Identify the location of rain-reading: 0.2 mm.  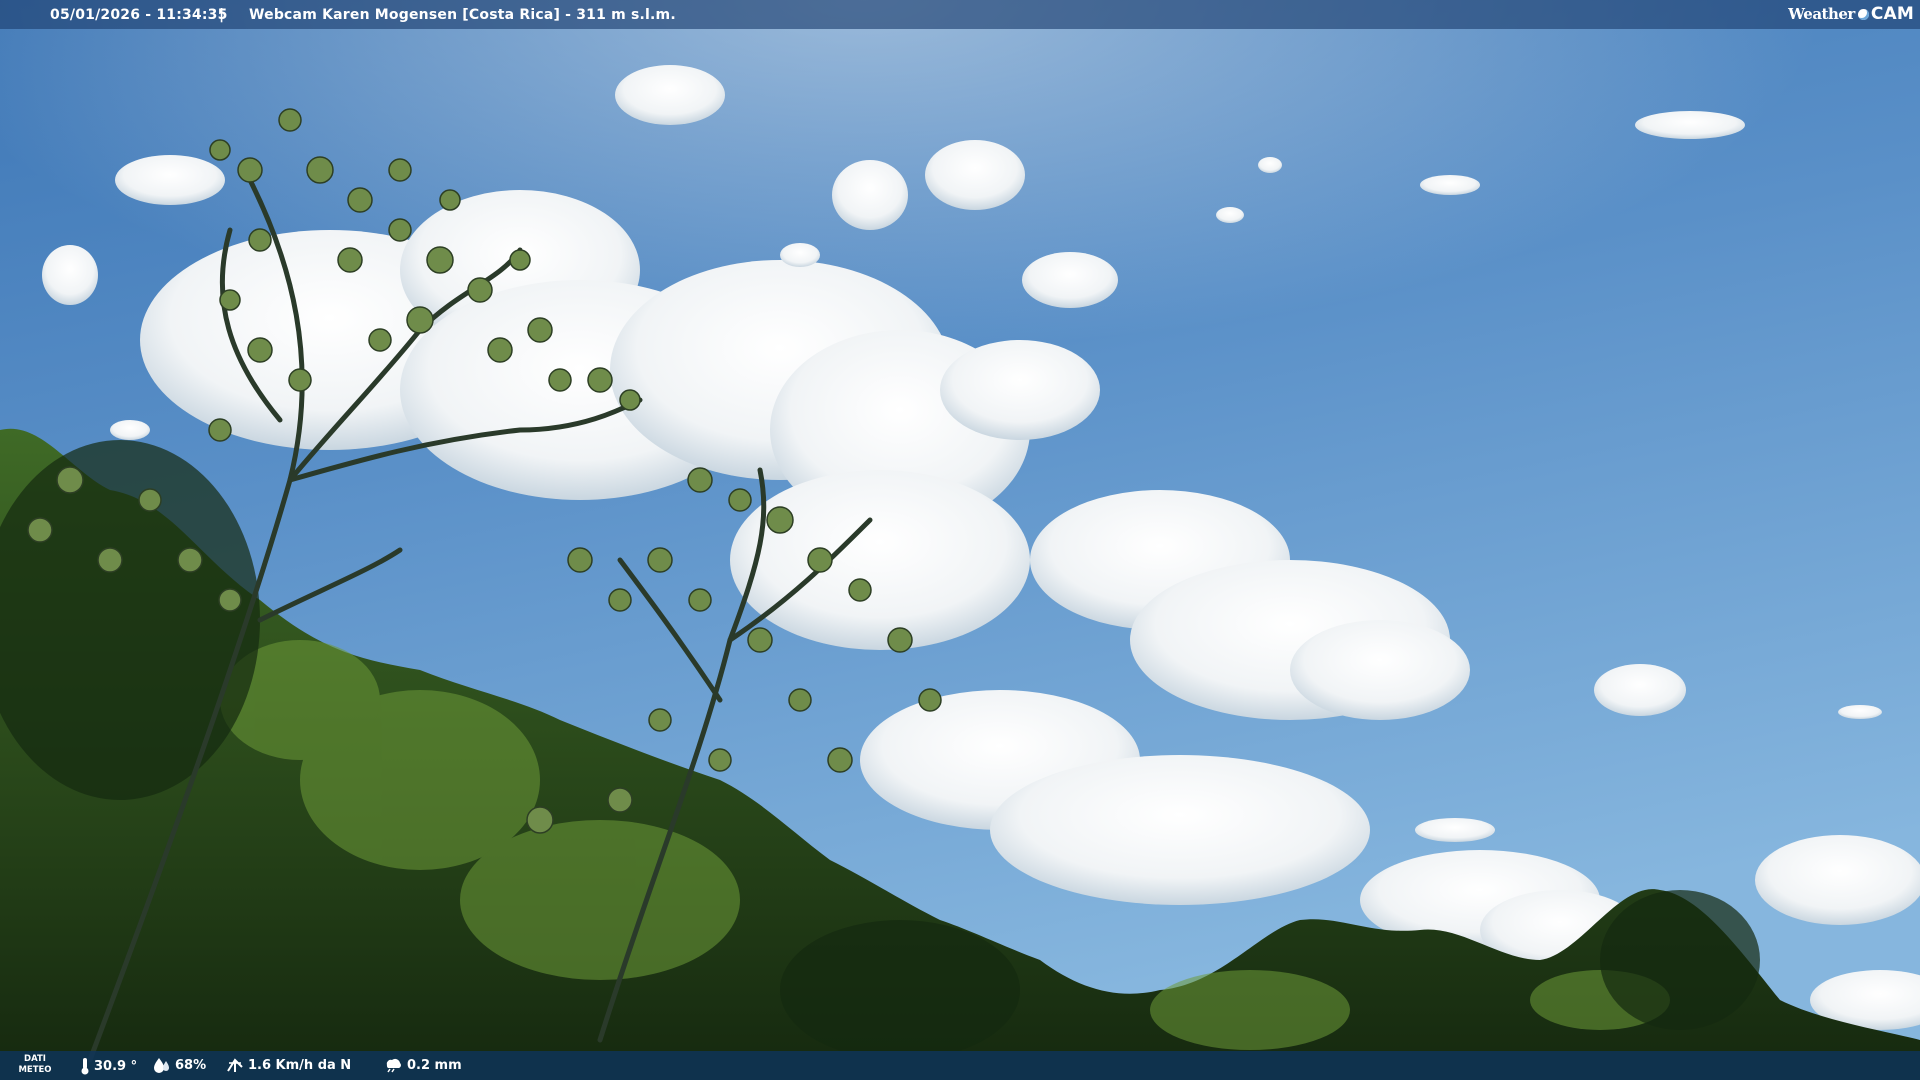
(422, 1065).